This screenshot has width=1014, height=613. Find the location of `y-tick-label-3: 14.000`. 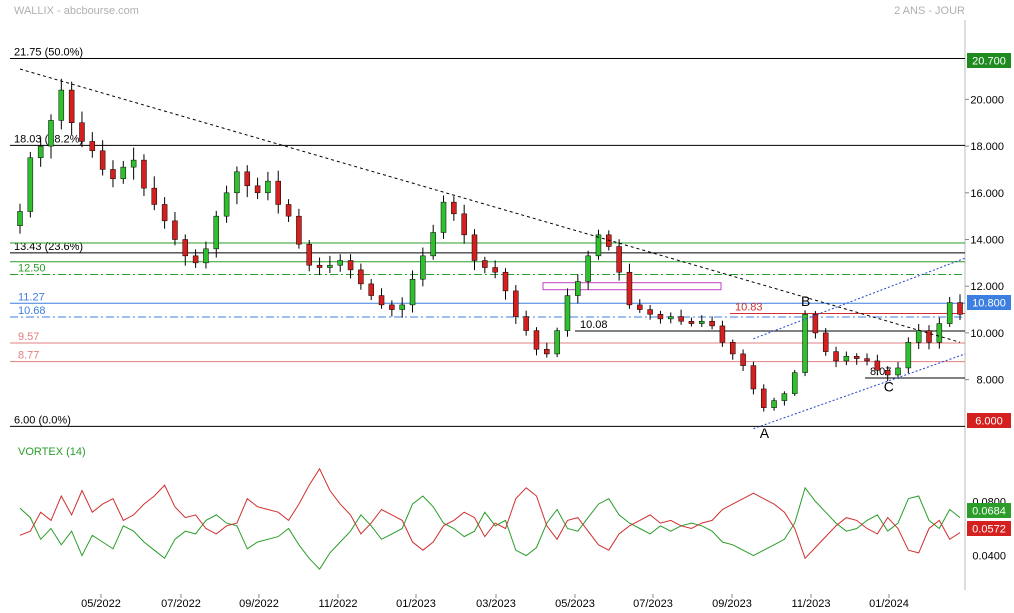

y-tick-label-3: 14.000 is located at coordinates (987, 241).